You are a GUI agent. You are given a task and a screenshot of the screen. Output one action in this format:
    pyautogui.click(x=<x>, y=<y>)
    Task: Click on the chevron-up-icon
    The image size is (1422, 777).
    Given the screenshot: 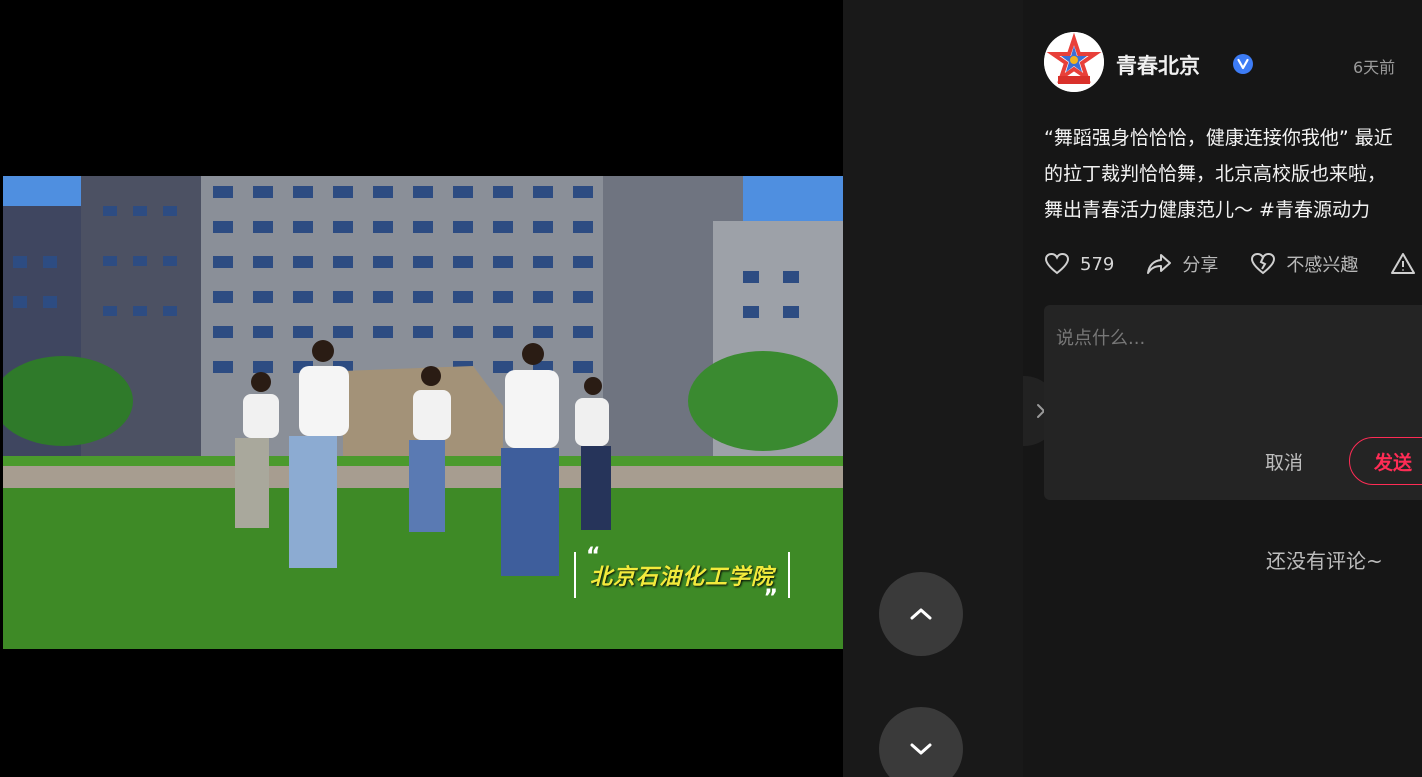 What is the action you would take?
    pyautogui.click(x=921, y=614)
    